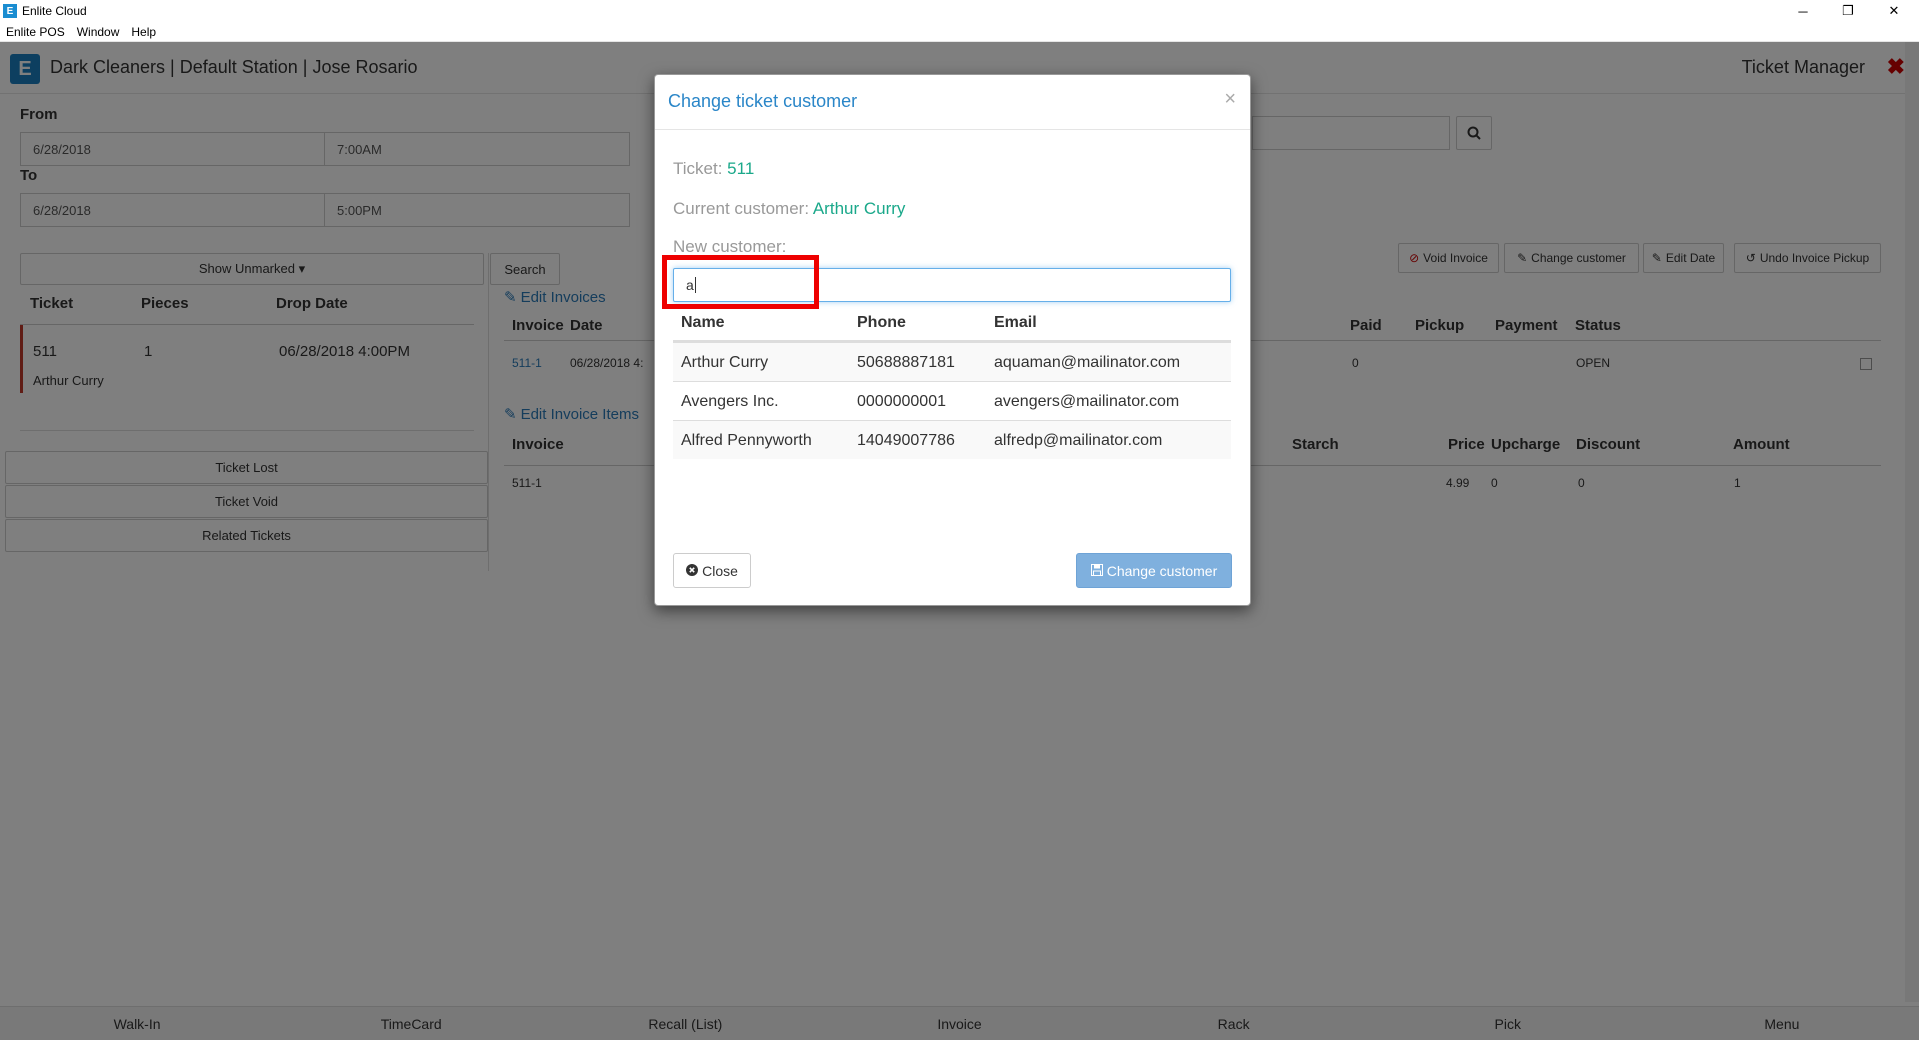 Image resolution: width=1919 pixels, height=1040 pixels. Describe the element at coordinates (1096, 571) in the screenshot. I see `save-icon` at that location.